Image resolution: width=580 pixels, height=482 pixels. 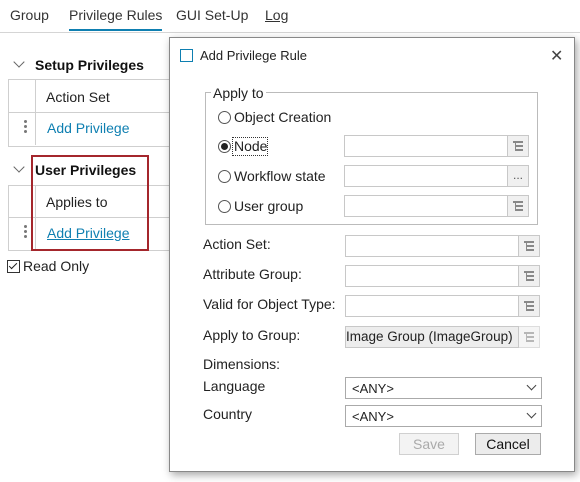 What do you see at coordinates (224, 117) in the screenshot?
I see `radio-object-creation` at bounding box center [224, 117].